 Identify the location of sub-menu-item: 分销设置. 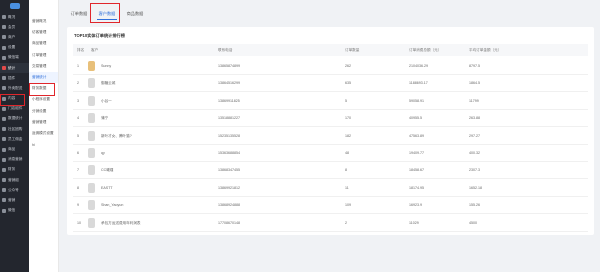
(43, 111).